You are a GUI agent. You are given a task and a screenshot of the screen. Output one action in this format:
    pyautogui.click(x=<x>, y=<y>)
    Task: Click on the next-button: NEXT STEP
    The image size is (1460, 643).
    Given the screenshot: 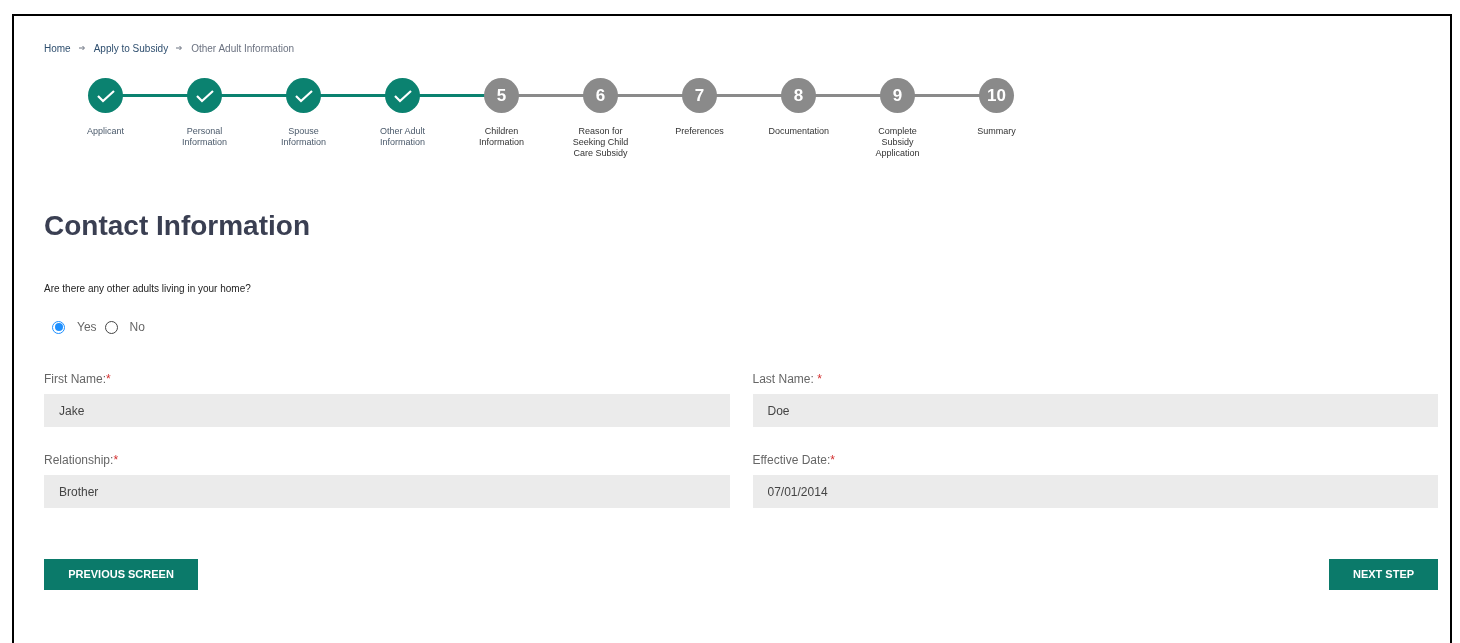 What is the action you would take?
    pyautogui.click(x=1383, y=574)
    